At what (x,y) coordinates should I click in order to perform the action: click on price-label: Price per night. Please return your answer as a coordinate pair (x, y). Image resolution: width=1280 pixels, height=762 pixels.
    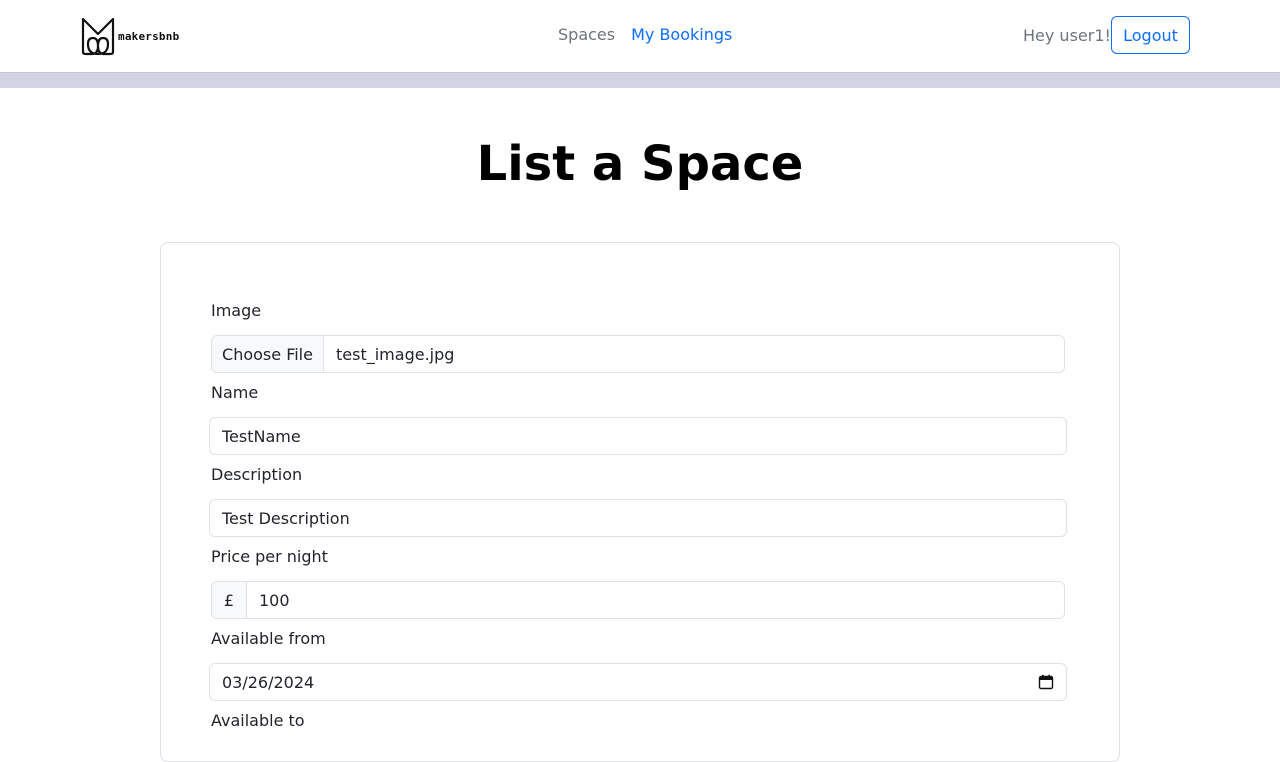
    Looking at the image, I should click on (269, 556).